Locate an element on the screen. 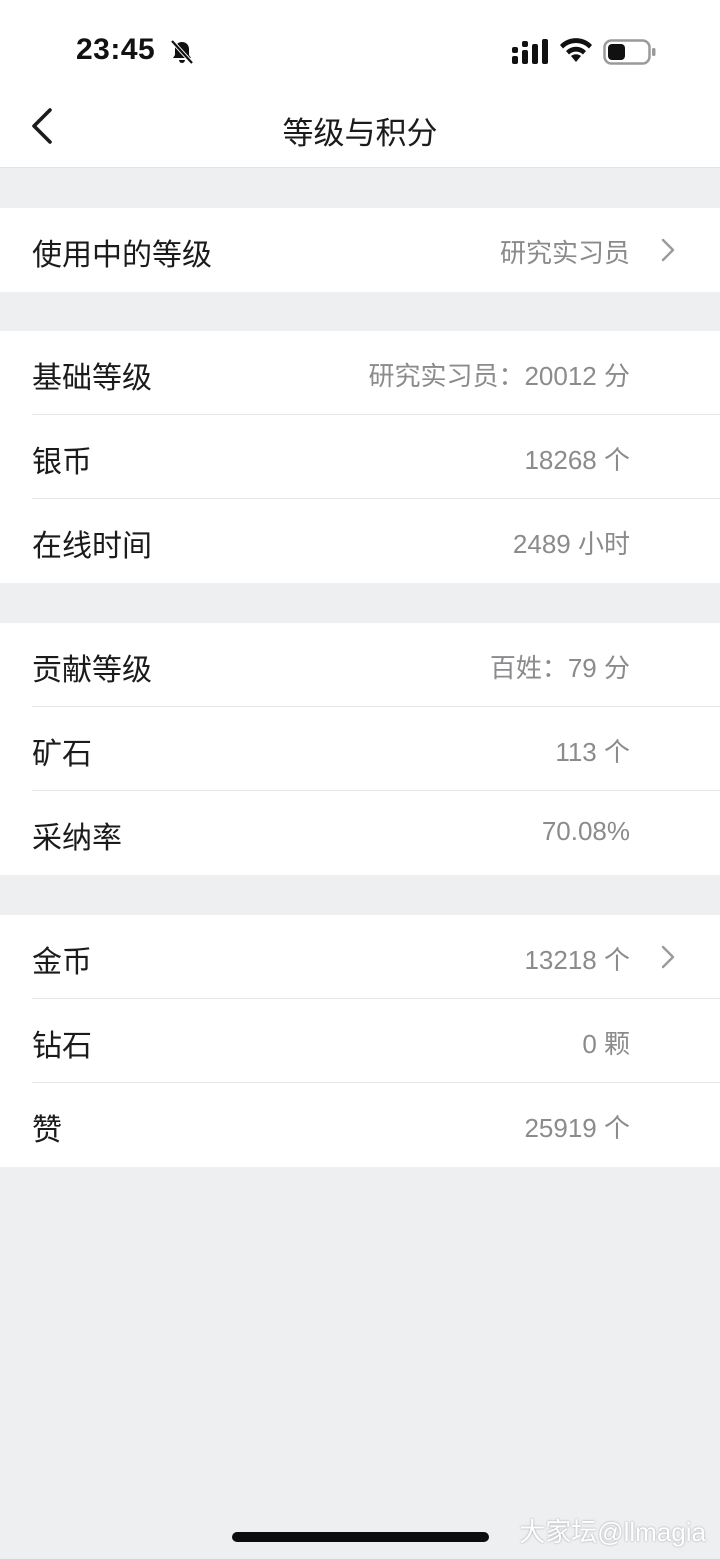  row-label: 赞 is located at coordinates (47, 1130).